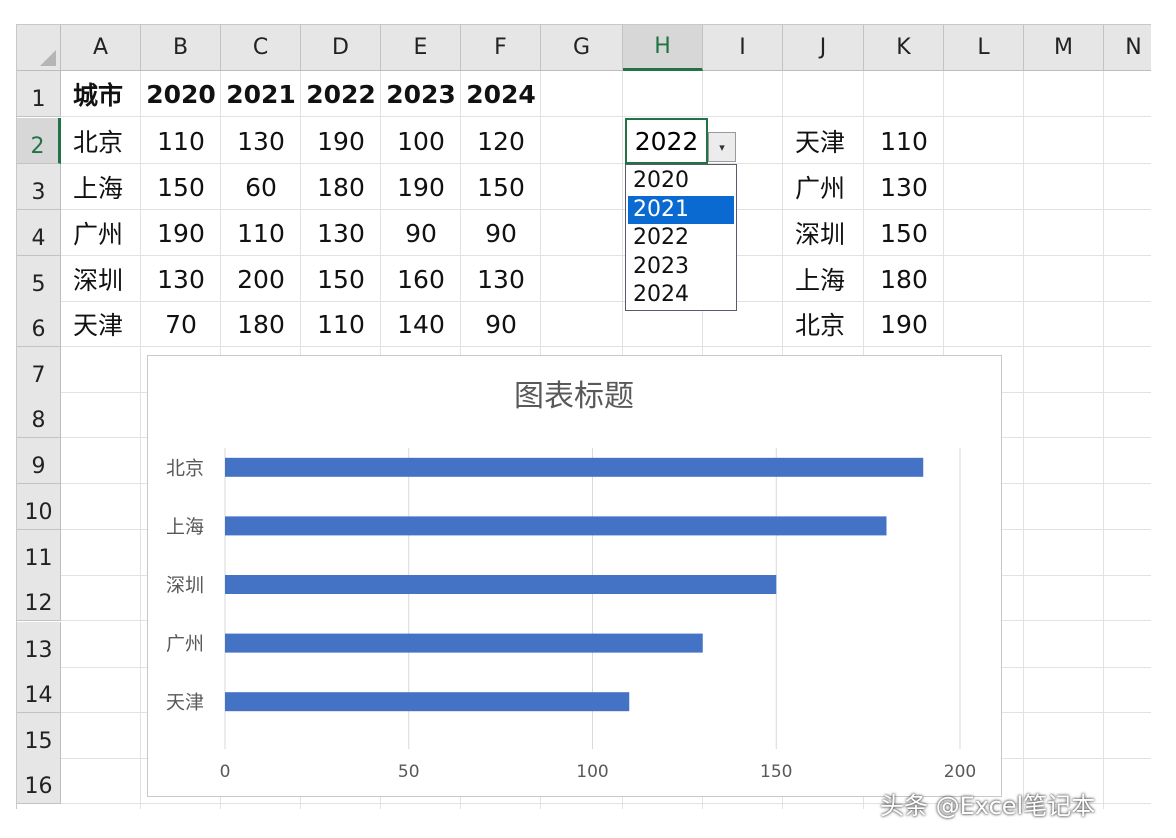  What do you see at coordinates (421, 141) in the screenshot?
I see `value-cell: 100` at bounding box center [421, 141].